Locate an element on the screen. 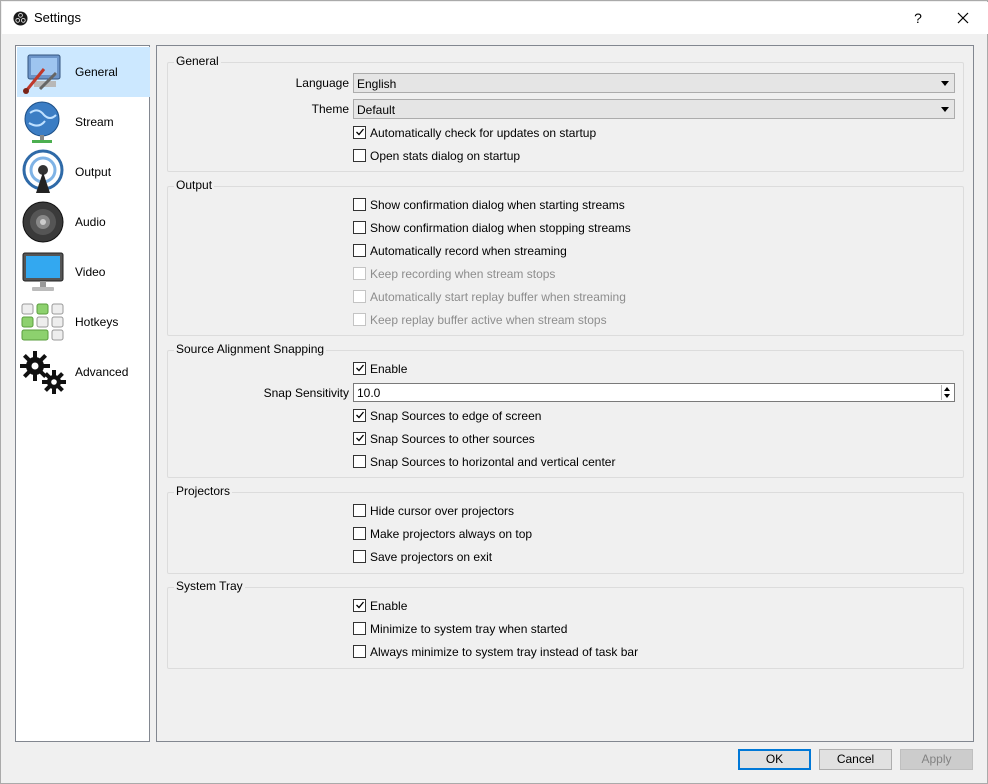 This screenshot has width=988, height=784. chevron-down-icon is located at coordinates (945, 83).